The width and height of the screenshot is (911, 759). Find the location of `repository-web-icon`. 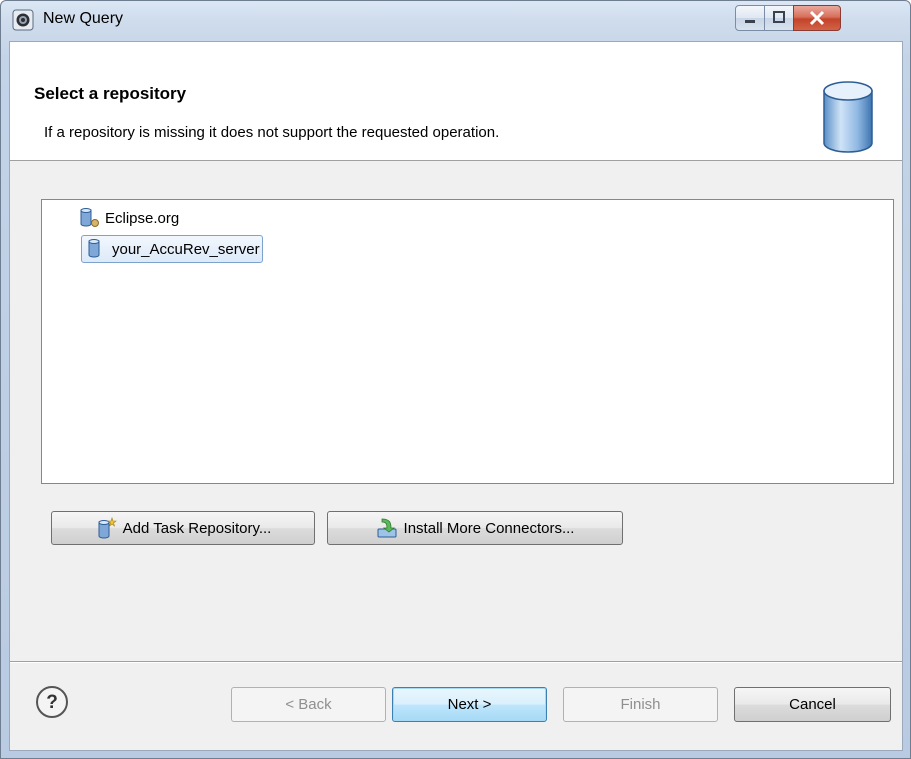

repository-web-icon is located at coordinates (89, 217).